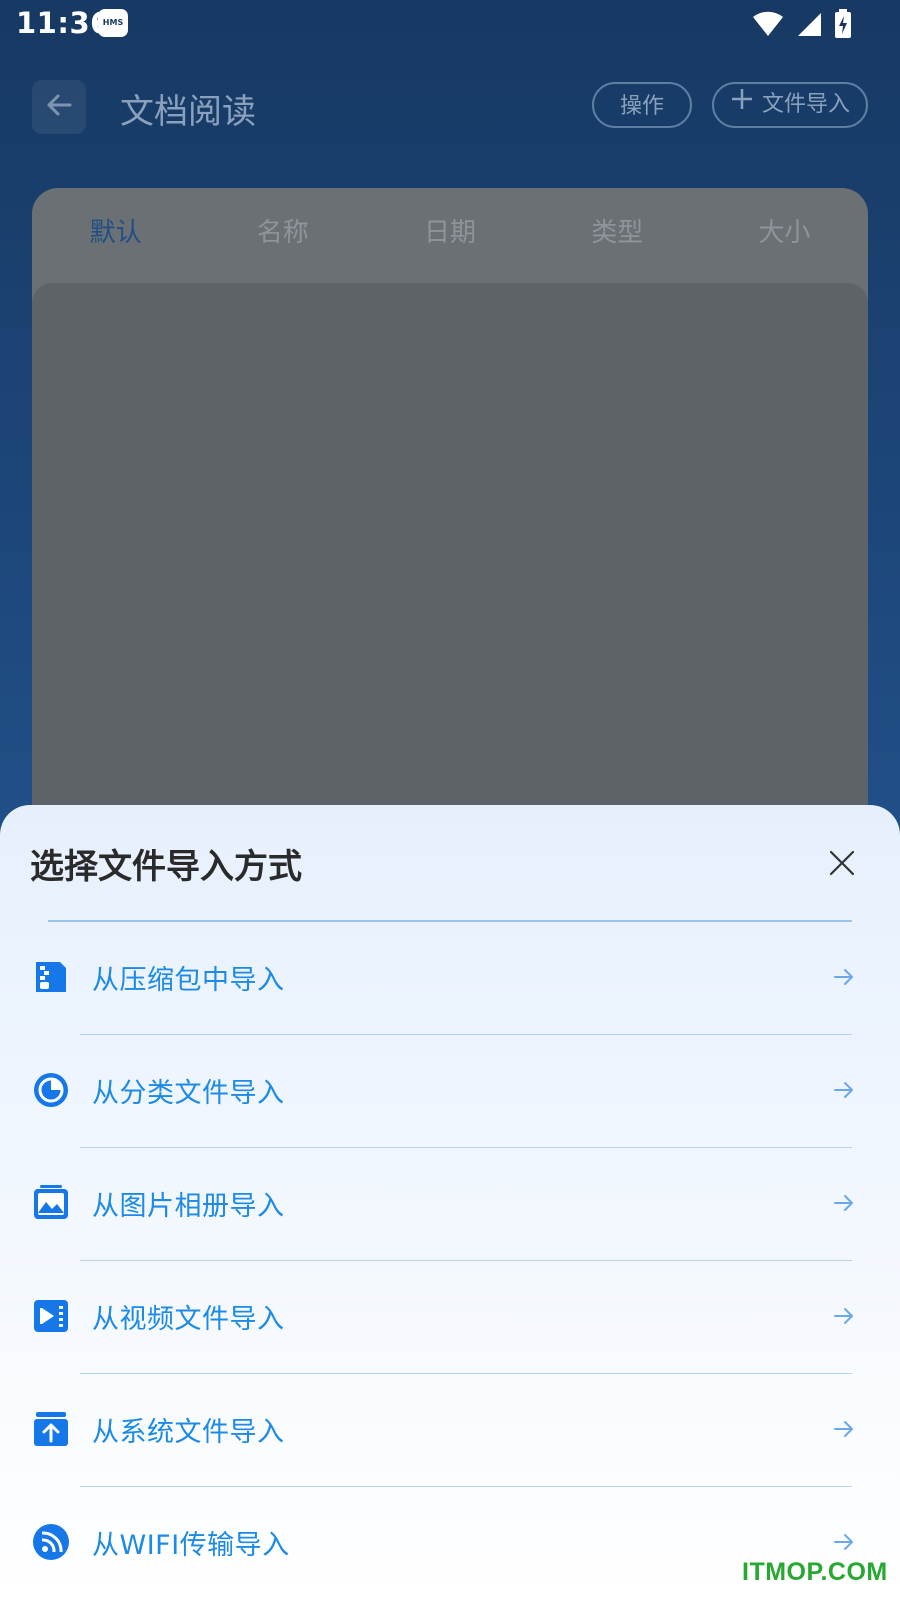 This screenshot has height=1600, width=900. Describe the element at coordinates (113, 23) in the screenshot. I see `hms-badge: HMS` at that location.